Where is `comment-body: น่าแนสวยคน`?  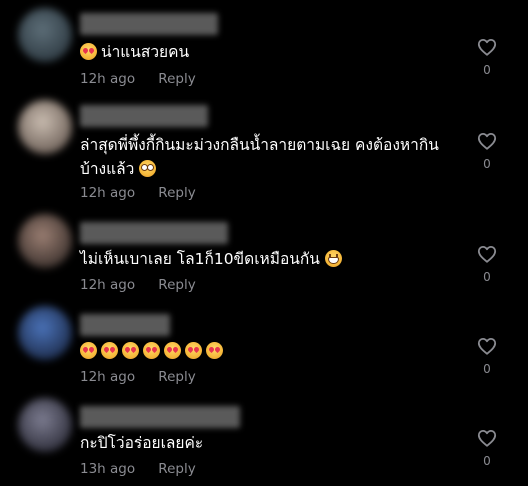 comment-body: น่าแนสวยคน is located at coordinates (145, 52).